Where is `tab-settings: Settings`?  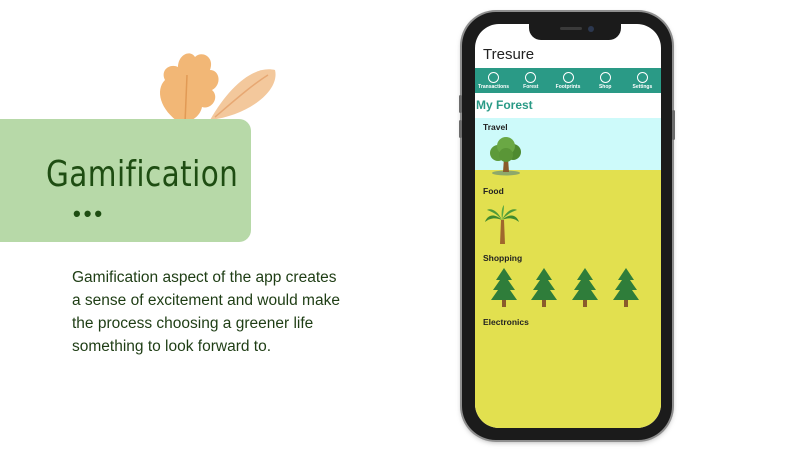 tab-settings: Settings is located at coordinates (642, 80).